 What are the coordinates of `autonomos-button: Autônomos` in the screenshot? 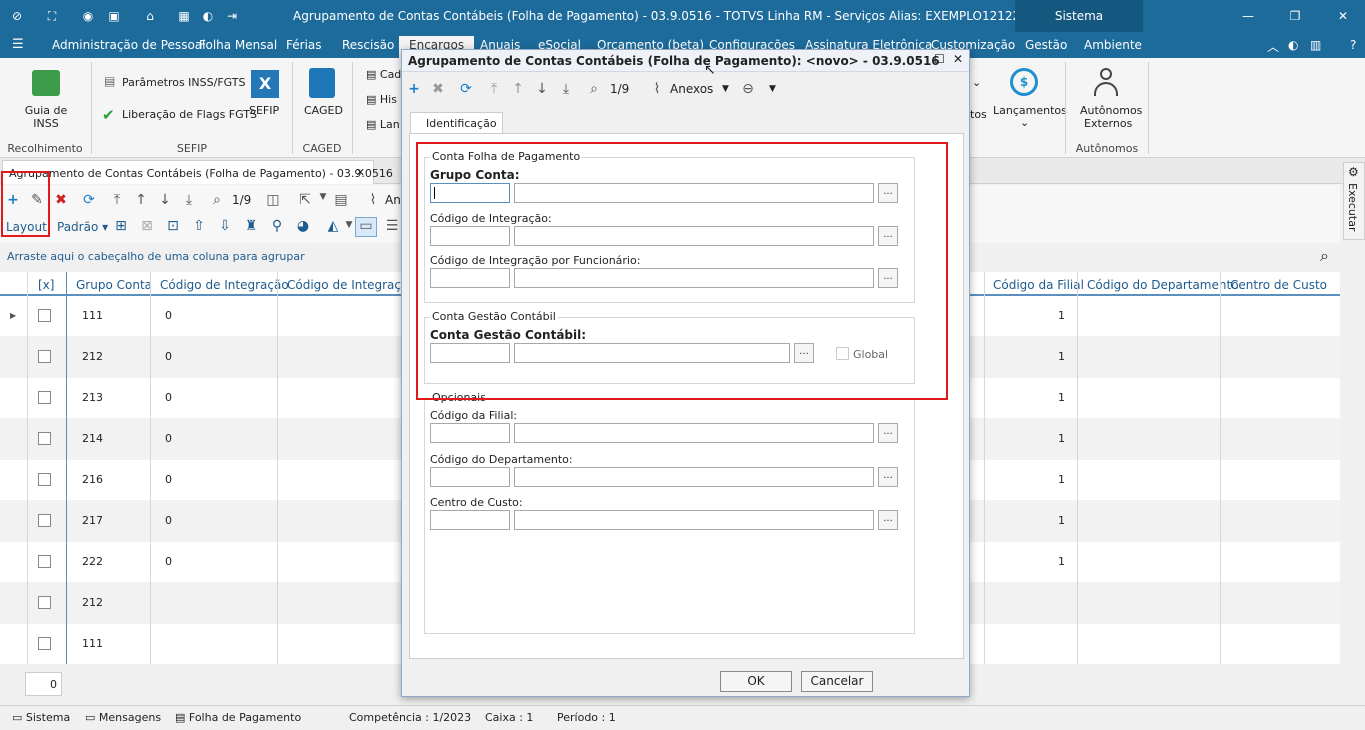 It's located at (1111, 110).